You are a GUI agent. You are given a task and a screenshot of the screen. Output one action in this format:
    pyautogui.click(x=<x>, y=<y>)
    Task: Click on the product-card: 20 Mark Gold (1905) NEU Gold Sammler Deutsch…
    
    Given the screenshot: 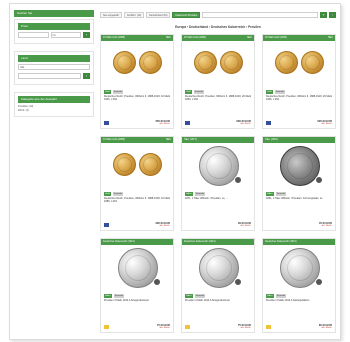 What is the action you would take?
    pyautogui.click(x=299, y=81)
    